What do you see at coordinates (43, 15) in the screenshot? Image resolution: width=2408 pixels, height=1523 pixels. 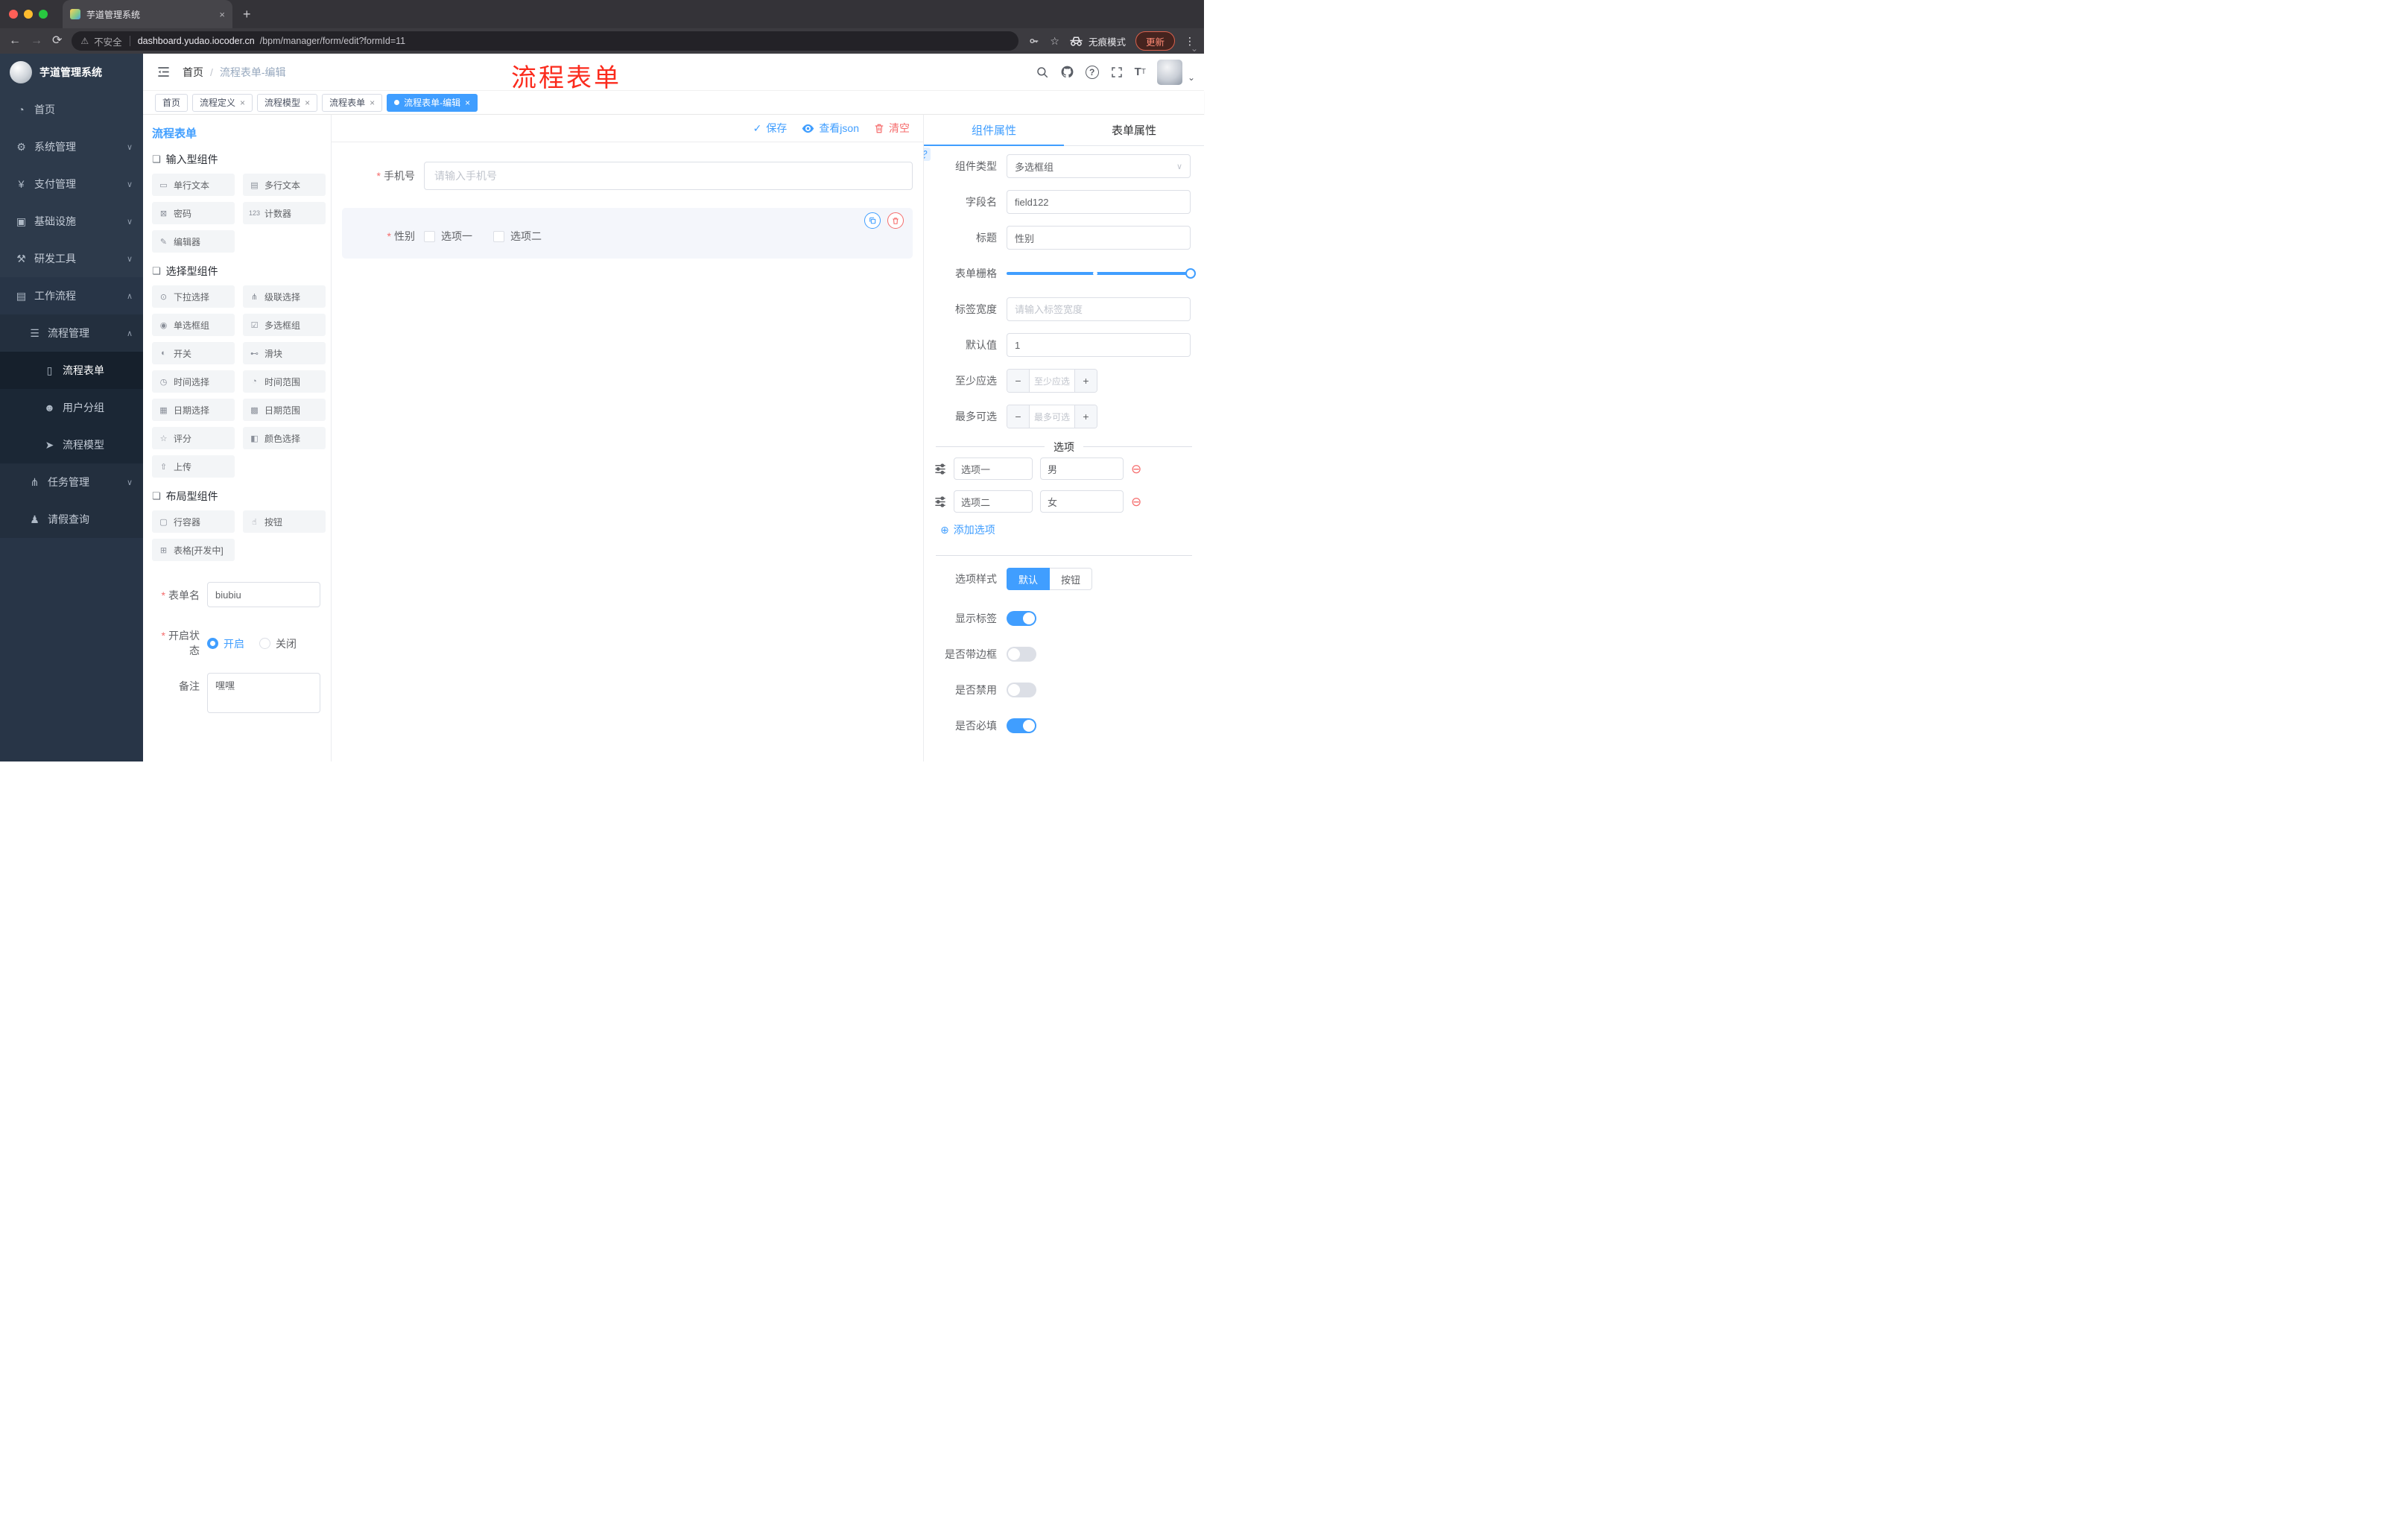 I see `zoom-window-button` at bounding box center [43, 15].